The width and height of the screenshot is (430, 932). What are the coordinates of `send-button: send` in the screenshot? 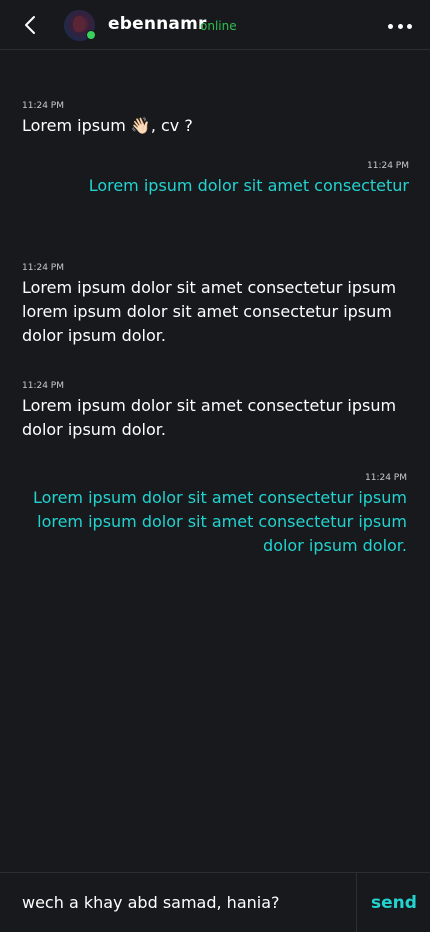 It's located at (394, 902).